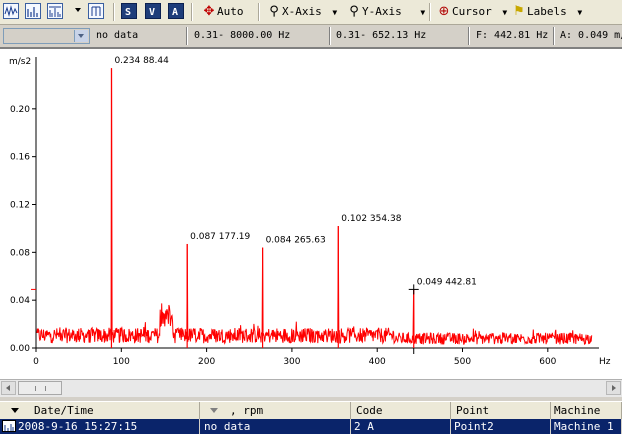 This screenshot has width=622, height=434. Describe the element at coordinates (311, 388) in the screenshot. I see `horizontal-scrollbar` at that location.